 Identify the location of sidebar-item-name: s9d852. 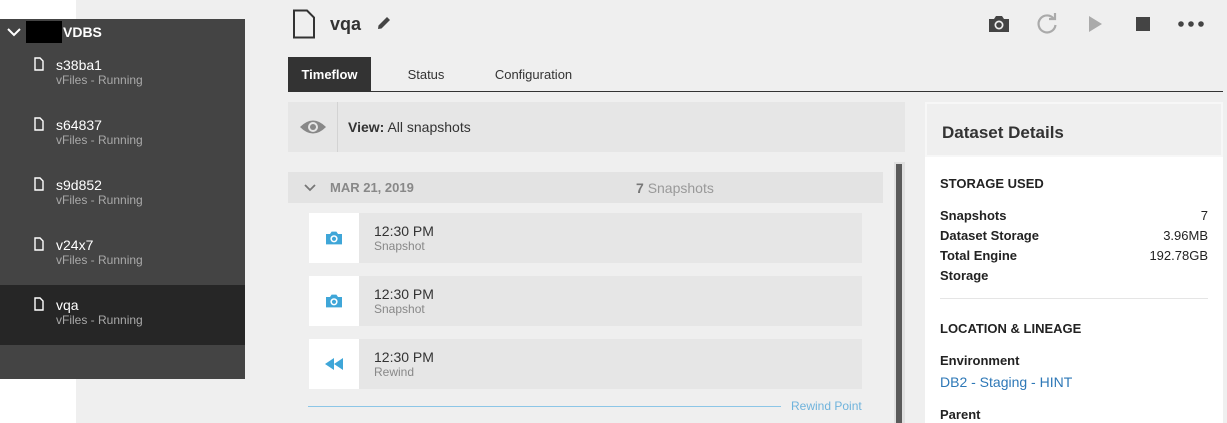
(79, 185).